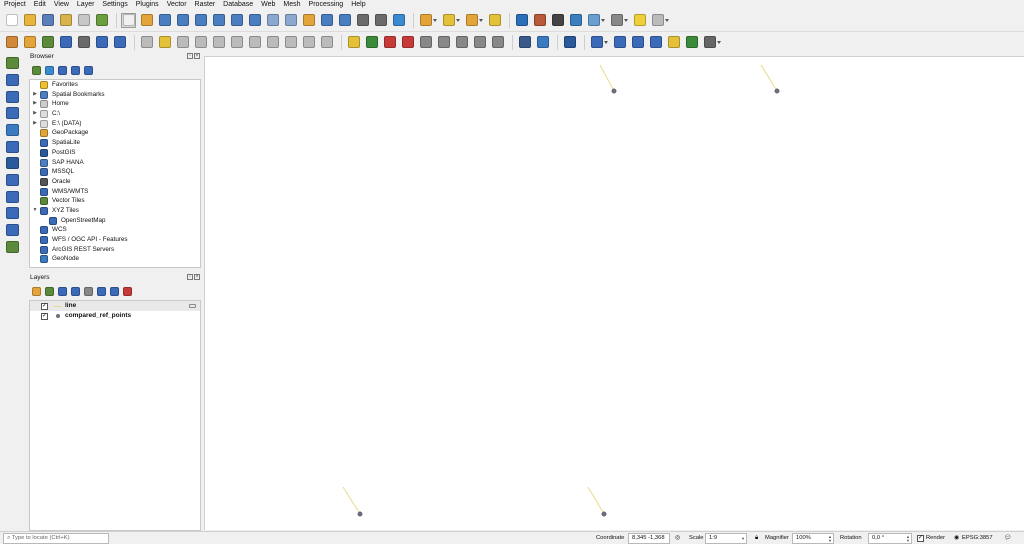 This screenshot has width=1024, height=544. What do you see at coordinates (756, 538) in the screenshot?
I see `lock-scale-icon: 🔒︎` at bounding box center [756, 538].